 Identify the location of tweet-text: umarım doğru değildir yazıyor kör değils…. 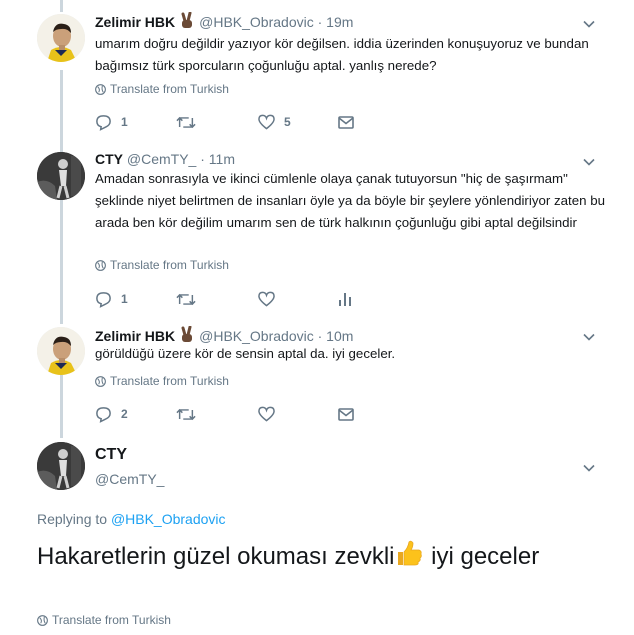
(342, 54).